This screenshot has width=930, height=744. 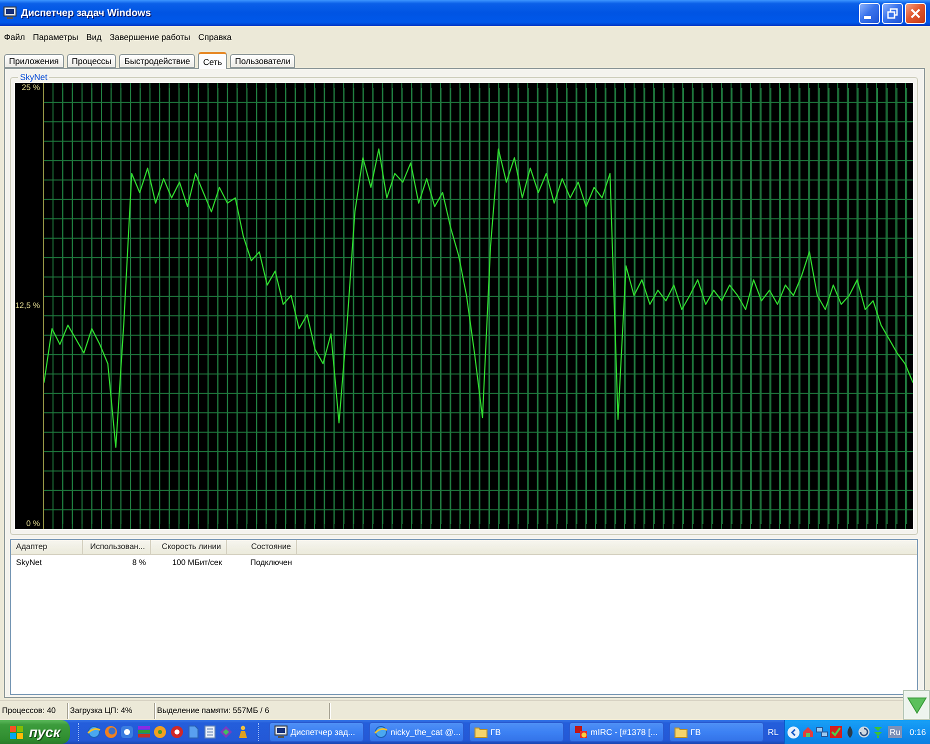 I want to click on column-header: Скорость линии, so click(x=189, y=547).